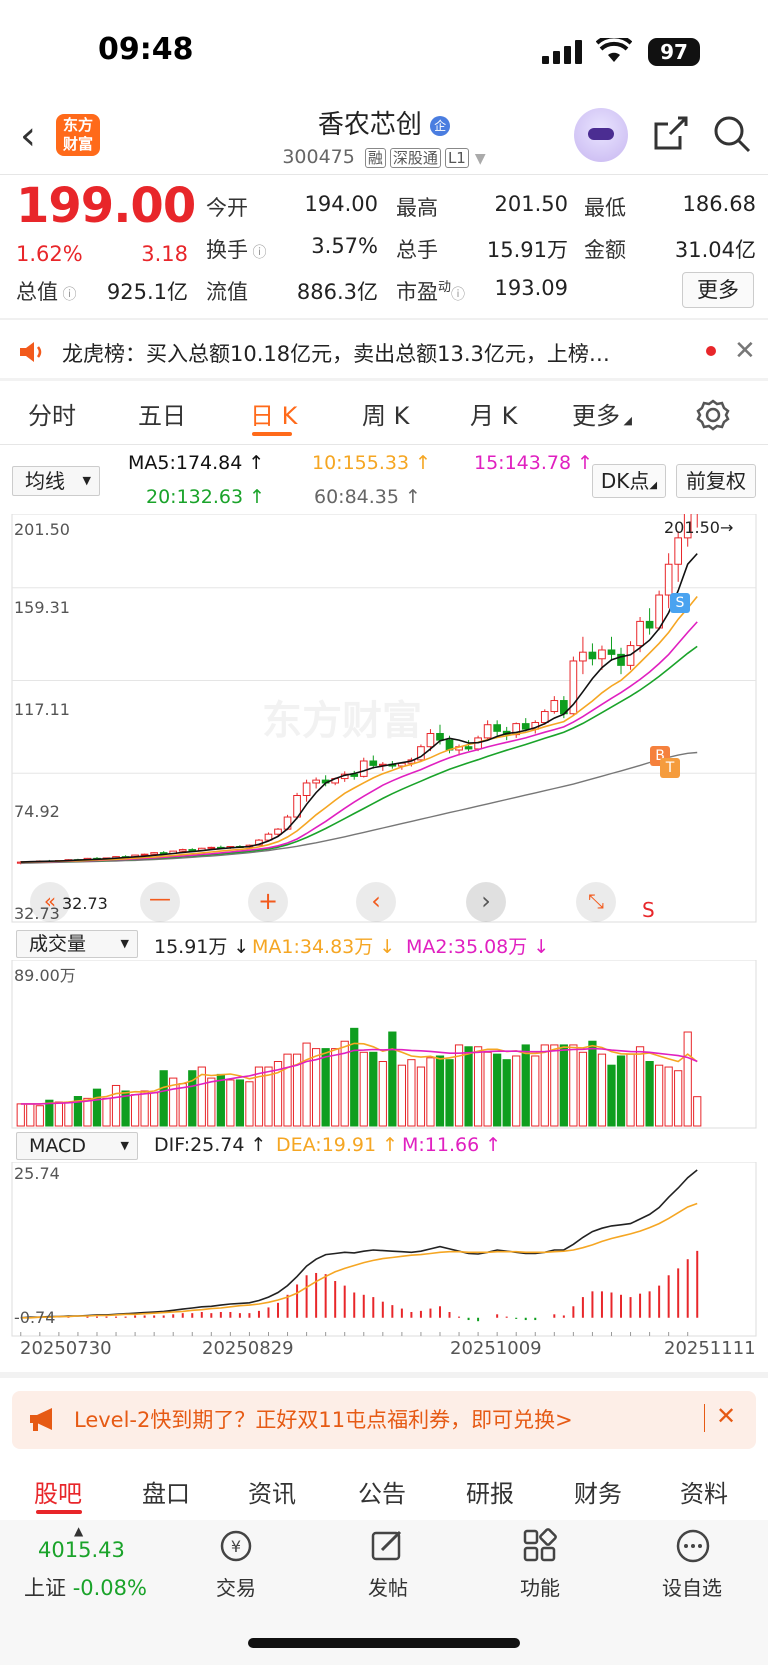  Describe the element at coordinates (344, 246) in the screenshot. I see `turnover-value: 3.57%` at that location.